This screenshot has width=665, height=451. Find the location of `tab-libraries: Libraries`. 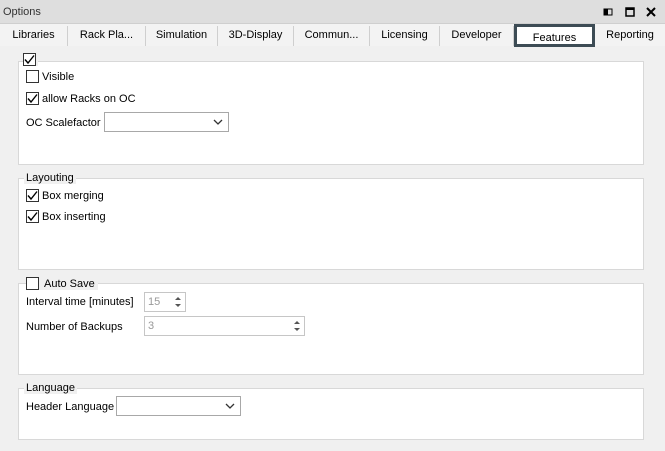

tab-libraries: Libraries is located at coordinates (34, 36).